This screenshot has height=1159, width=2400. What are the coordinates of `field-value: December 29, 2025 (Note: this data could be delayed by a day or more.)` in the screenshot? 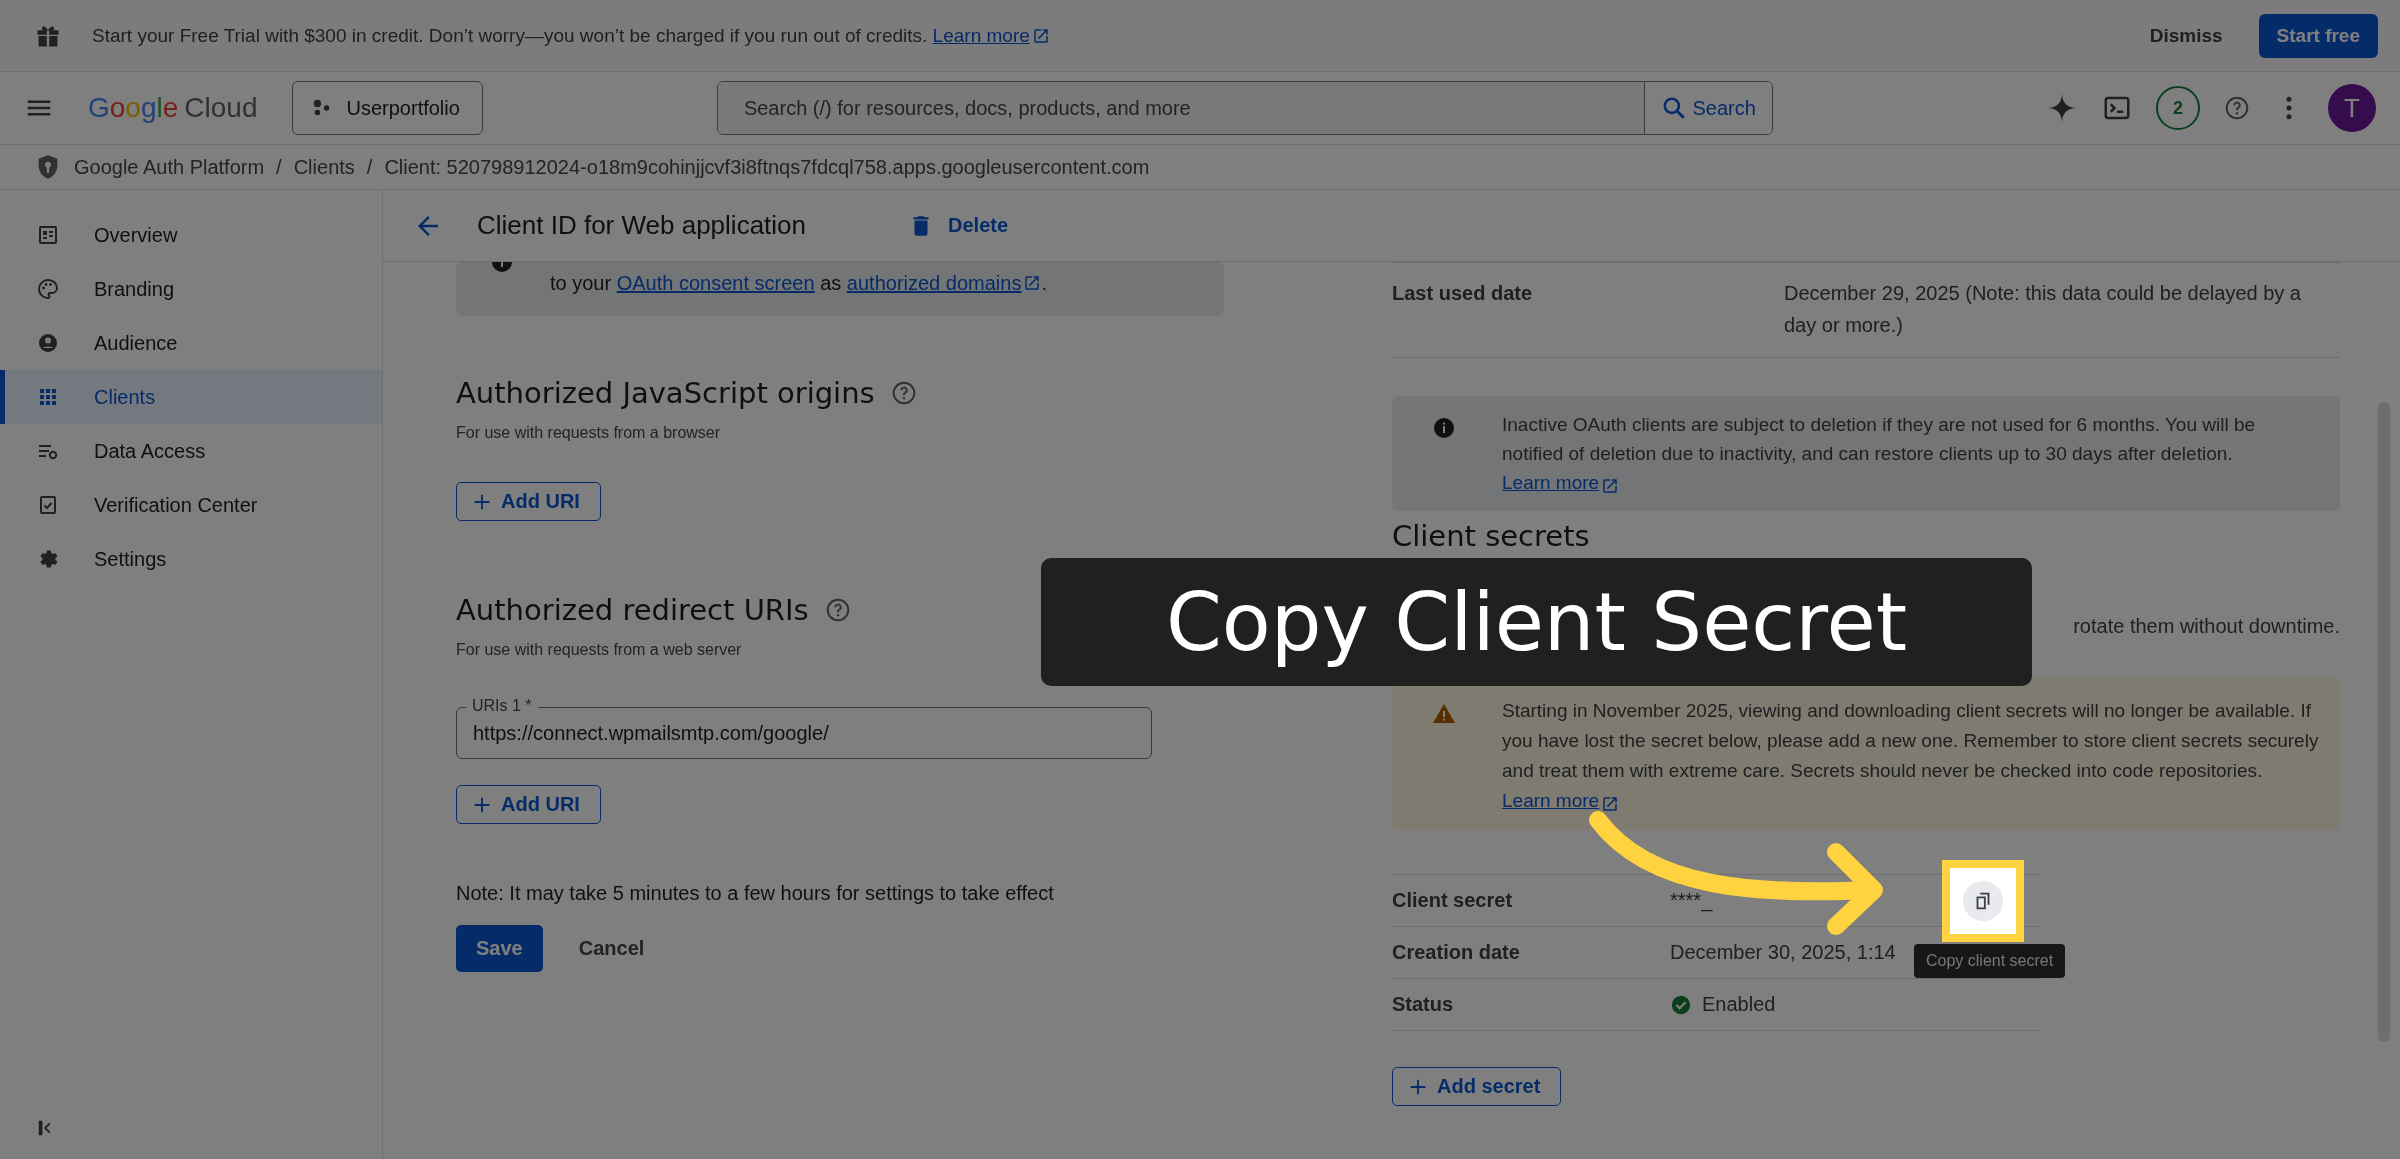 It's located at (2043, 309).